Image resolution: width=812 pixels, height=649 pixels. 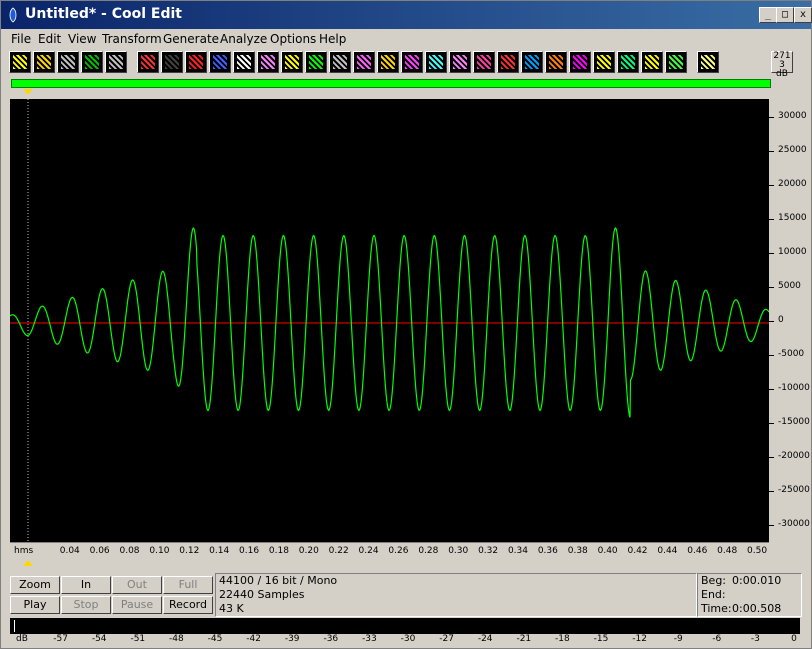 What do you see at coordinates (768, 15) in the screenshot?
I see `minimize-button: _` at bounding box center [768, 15].